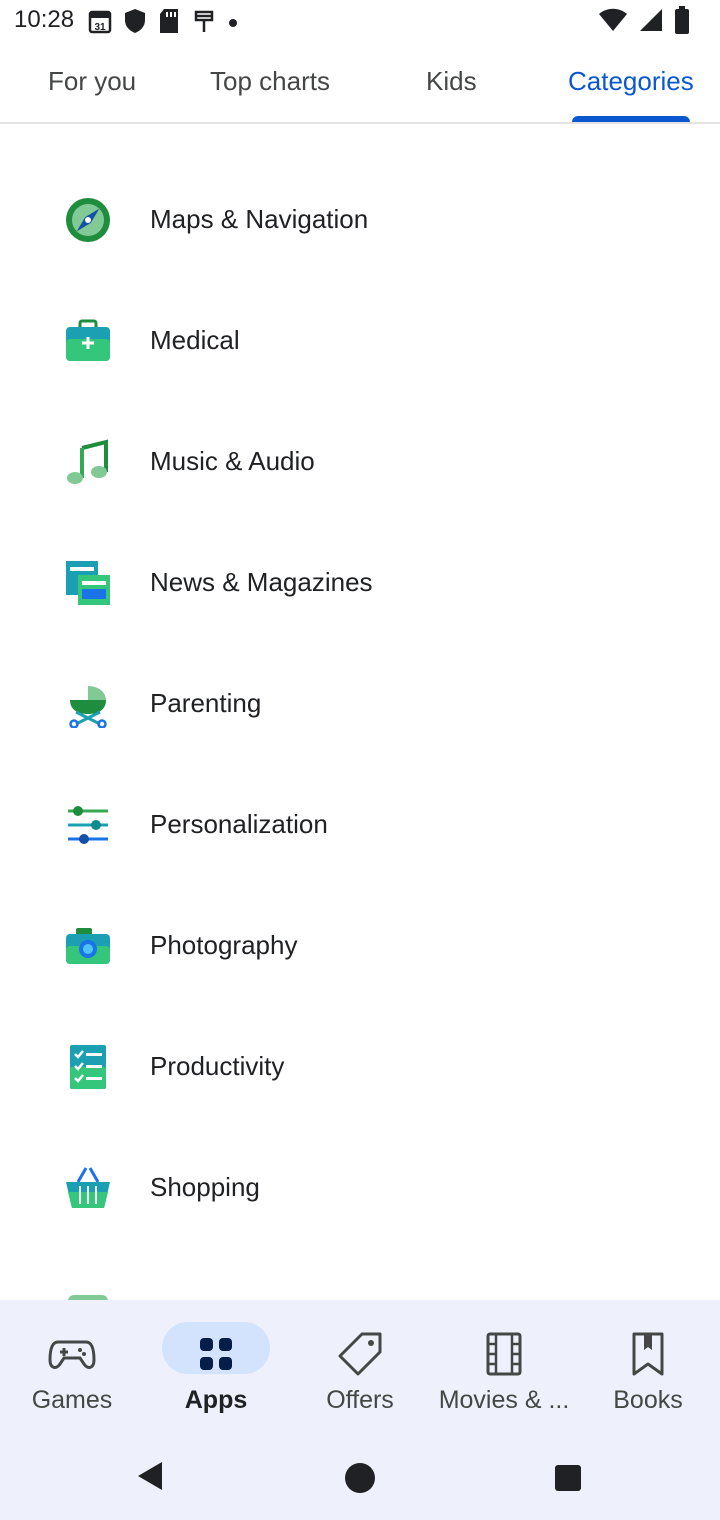 The height and width of the screenshot is (1520, 720). I want to click on active-tab-indicator, so click(631, 119).